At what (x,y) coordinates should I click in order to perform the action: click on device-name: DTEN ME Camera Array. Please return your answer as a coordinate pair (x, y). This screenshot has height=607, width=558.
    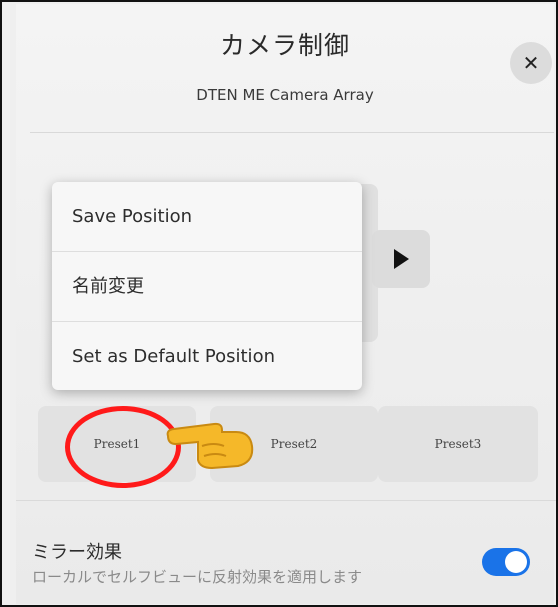
    Looking at the image, I should click on (285, 95).